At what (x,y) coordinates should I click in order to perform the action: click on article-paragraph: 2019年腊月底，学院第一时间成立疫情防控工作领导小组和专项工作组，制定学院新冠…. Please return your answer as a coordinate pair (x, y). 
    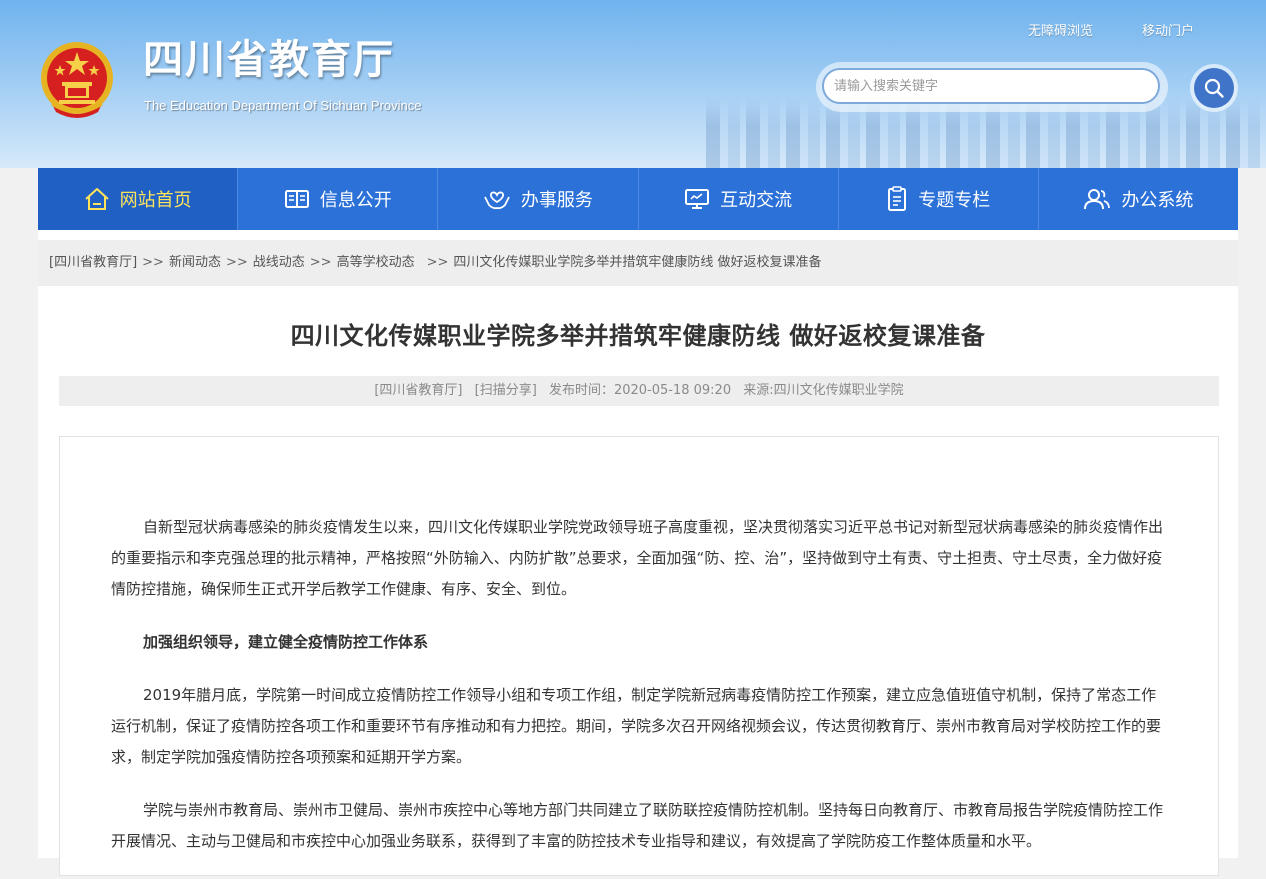
    Looking at the image, I should click on (636, 726).